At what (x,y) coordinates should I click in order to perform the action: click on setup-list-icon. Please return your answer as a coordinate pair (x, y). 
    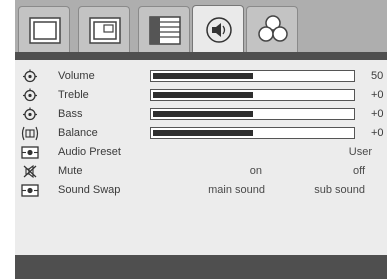
    Looking at the image, I should click on (165, 30).